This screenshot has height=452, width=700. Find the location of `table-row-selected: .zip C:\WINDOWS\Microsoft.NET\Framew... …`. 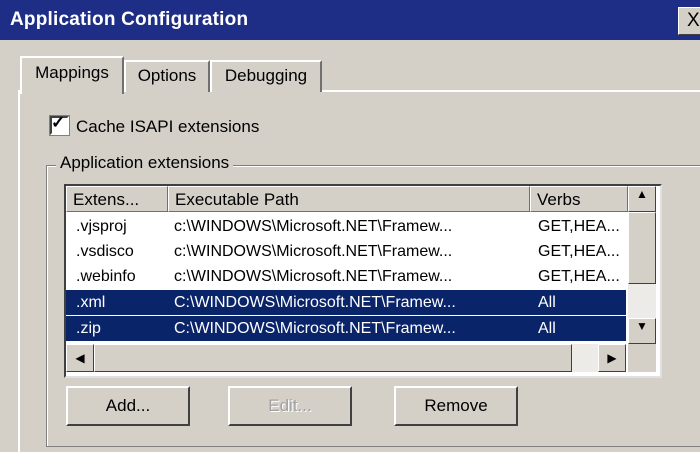

table-row-selected: .zip C:\WINDOWS\Microsoft.NET\Framew... … is located at coordinates (346, 328).